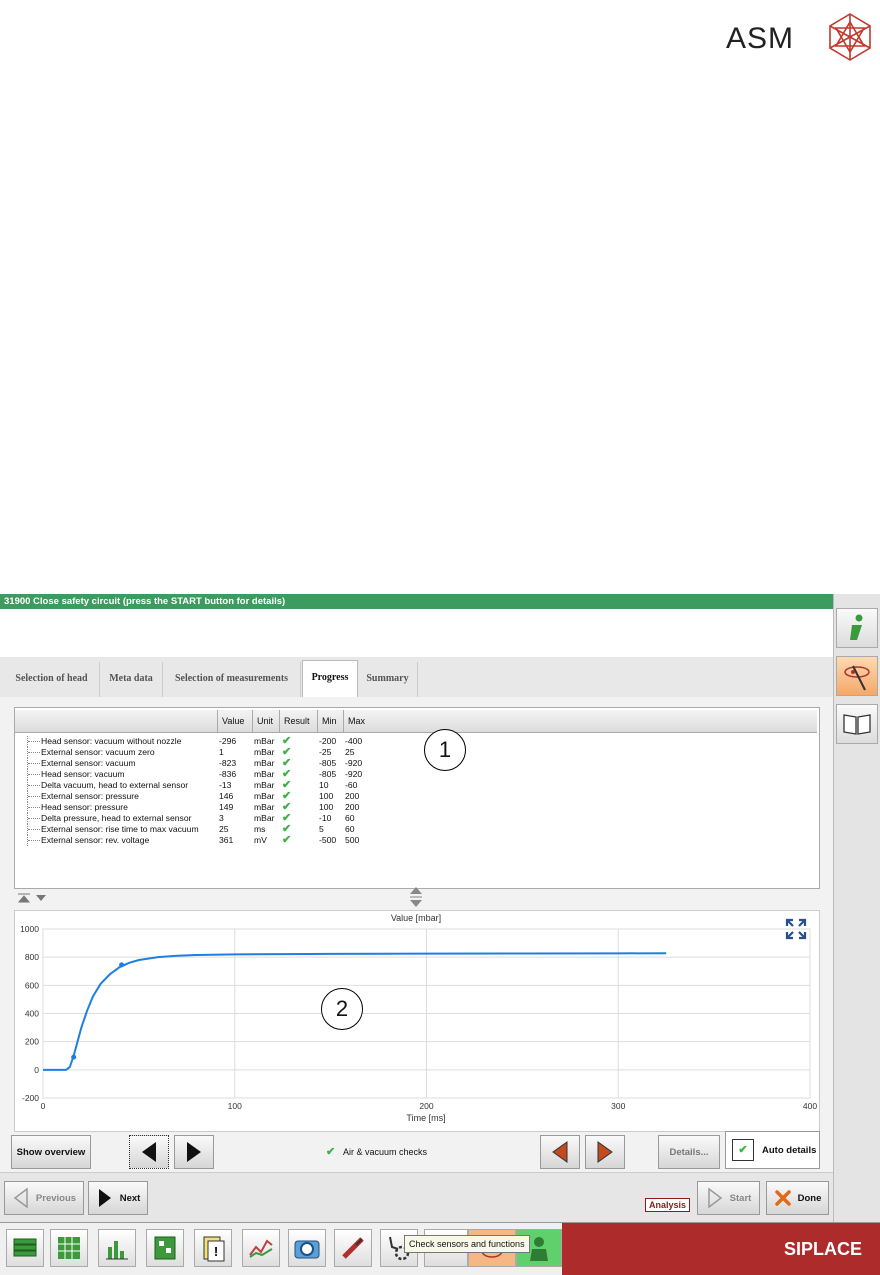 This screenshot has height=1275, width=880. I want to click on done-button: Done, so click(797, 1198).